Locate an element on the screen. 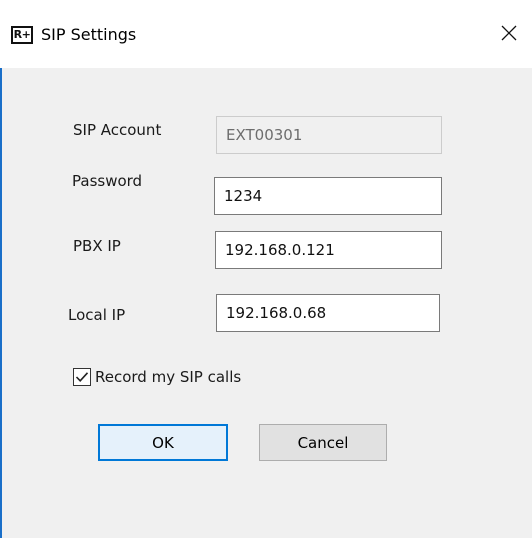 Image resolution: width=532 pixels, height=538 pixels. password-field is located at coordinates (328, 196).